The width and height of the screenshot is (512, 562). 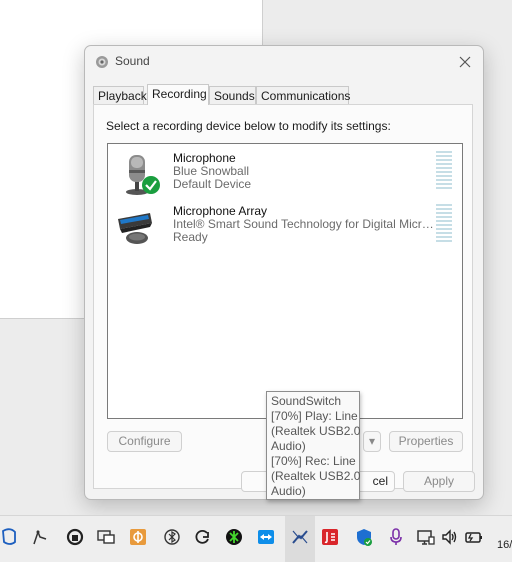 What do you see at coordinates (330, 537) in the screenshot?
I see `adobe-icon` at bounding box center [330, 537].